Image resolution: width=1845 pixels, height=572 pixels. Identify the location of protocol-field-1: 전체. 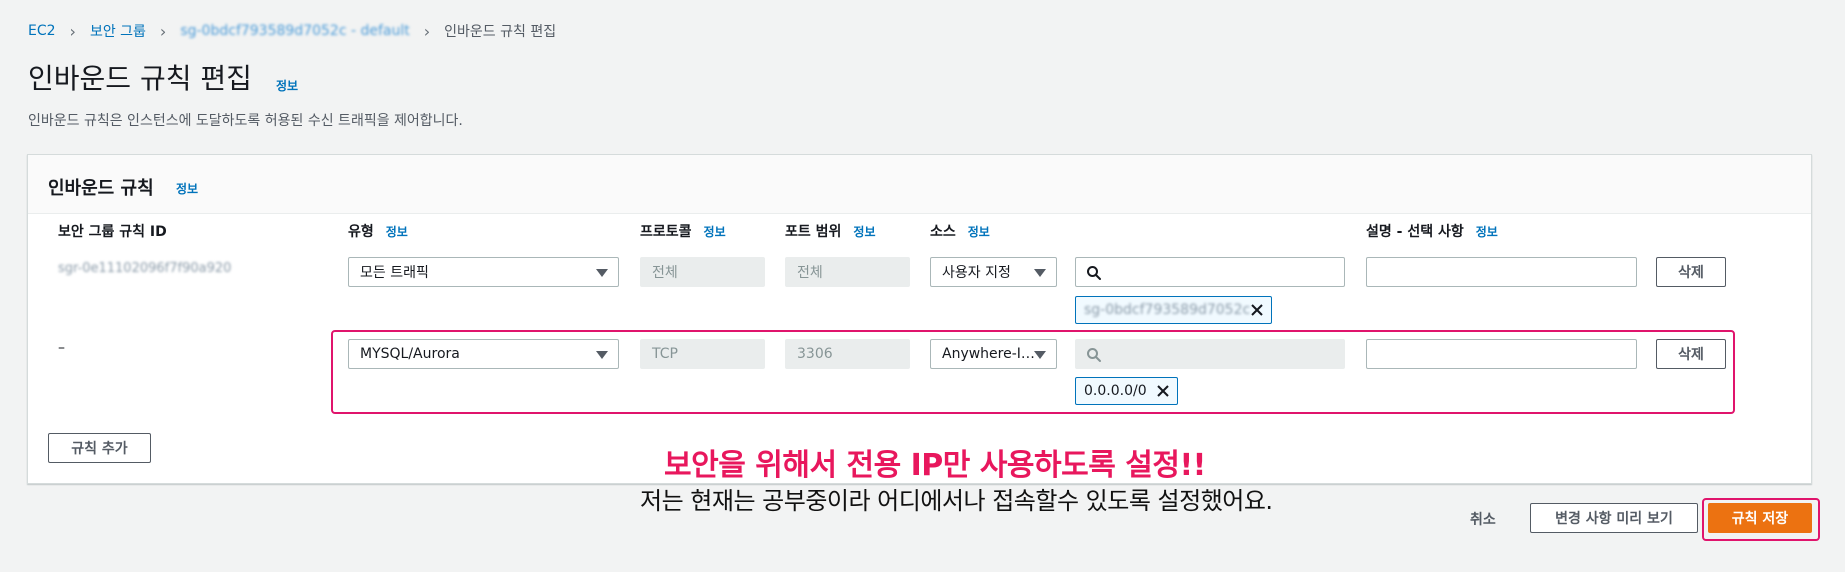
(702, 272).